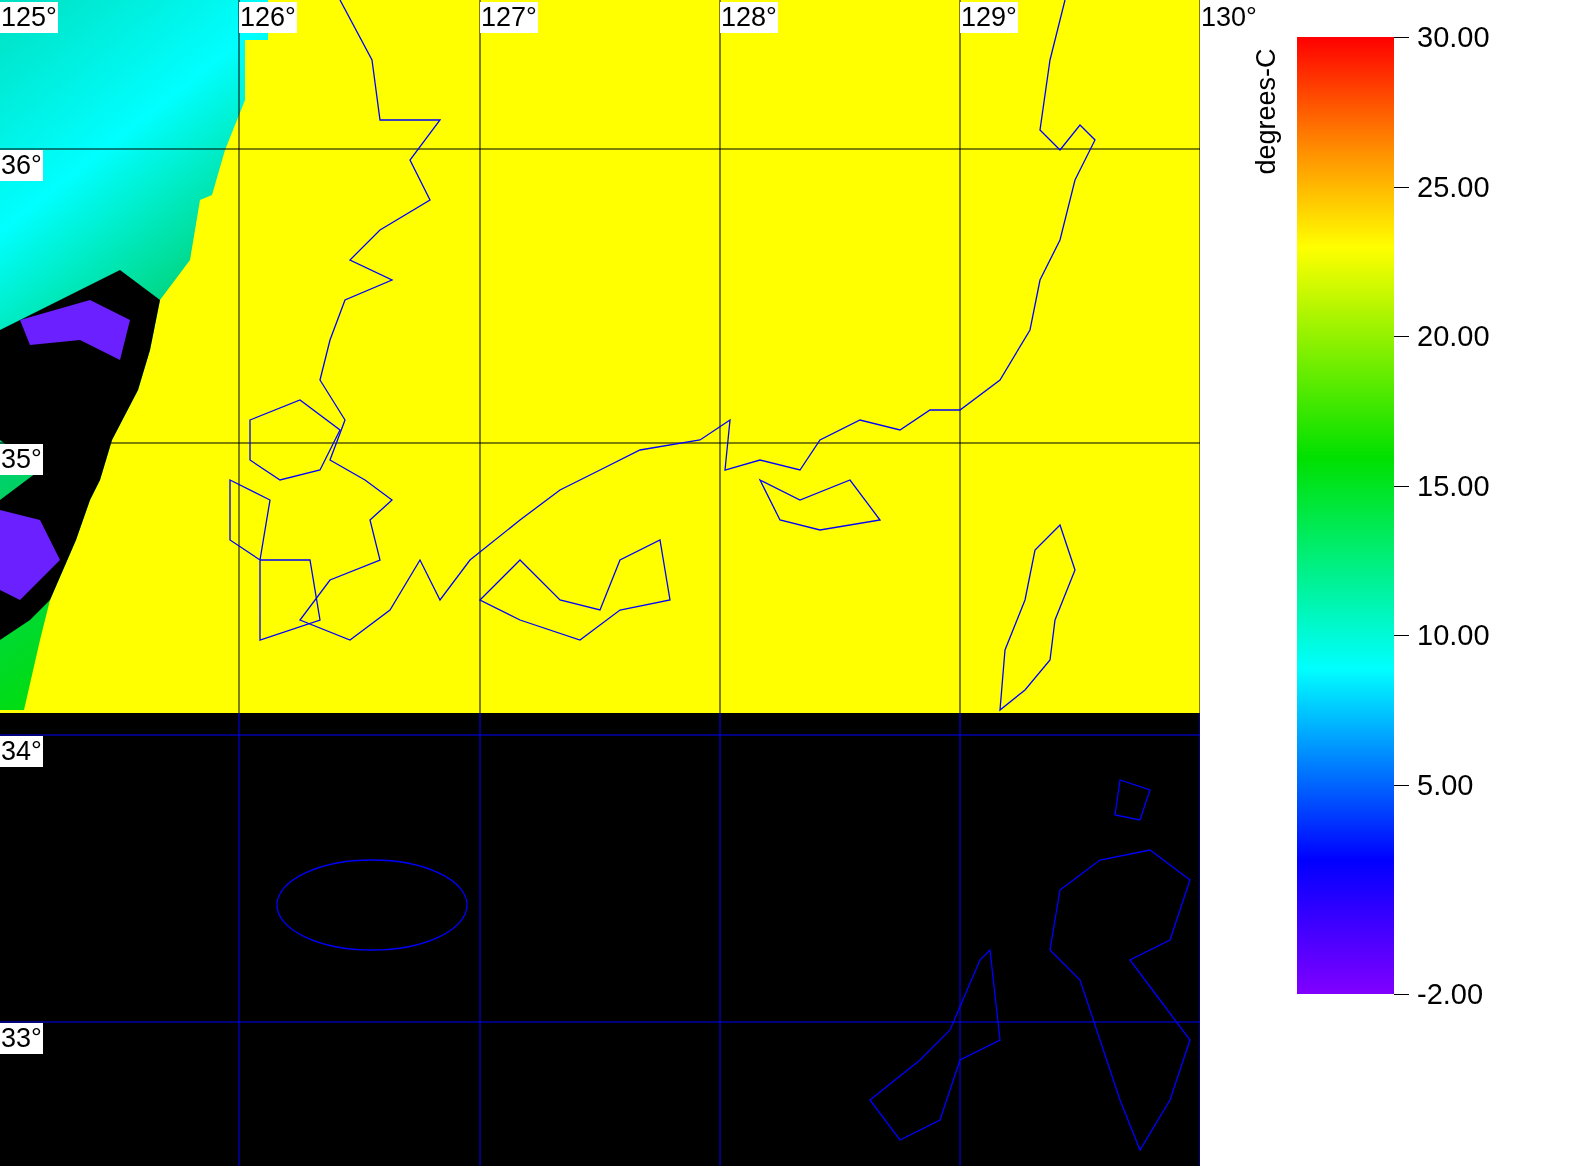  I want to click on latitude-label: 35°, so click(21, 459).